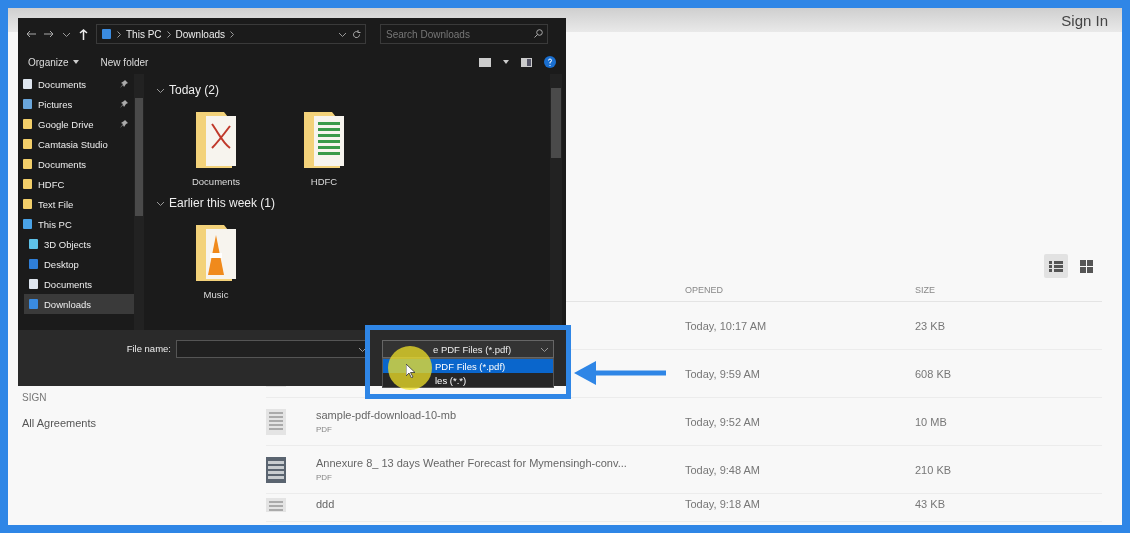 The image size is (1130, 533). What do you see at coordinates (468, 349) in the screenshot?
I see `file-type-dropdown: e PDF Files (*.pdf)` at bounding box center [468, 349].